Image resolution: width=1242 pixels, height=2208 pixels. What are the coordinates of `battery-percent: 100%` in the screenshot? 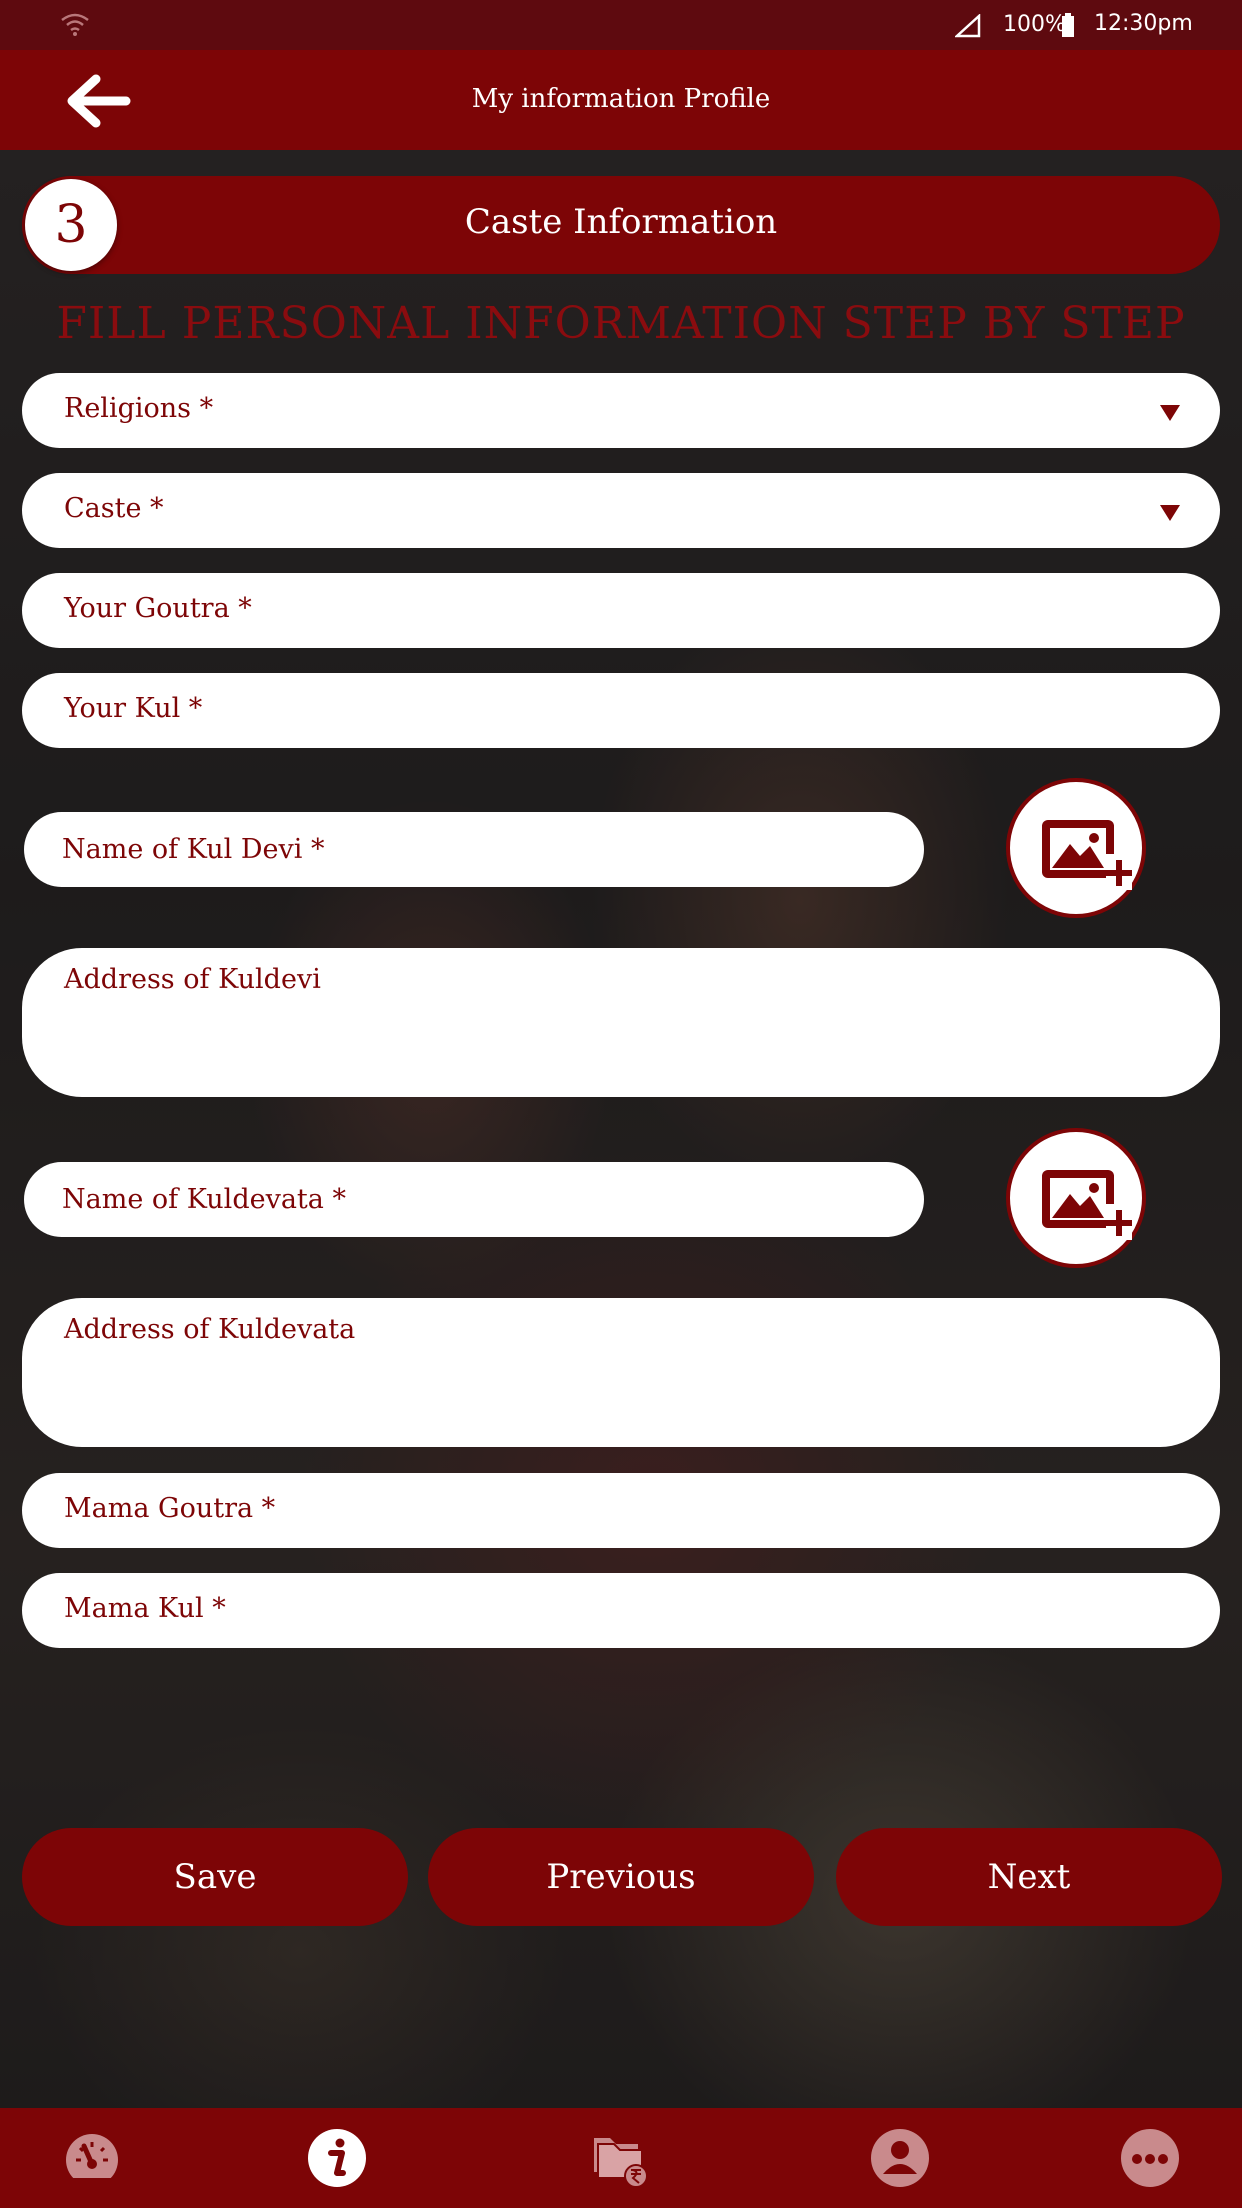 It's located at (1034, 24).